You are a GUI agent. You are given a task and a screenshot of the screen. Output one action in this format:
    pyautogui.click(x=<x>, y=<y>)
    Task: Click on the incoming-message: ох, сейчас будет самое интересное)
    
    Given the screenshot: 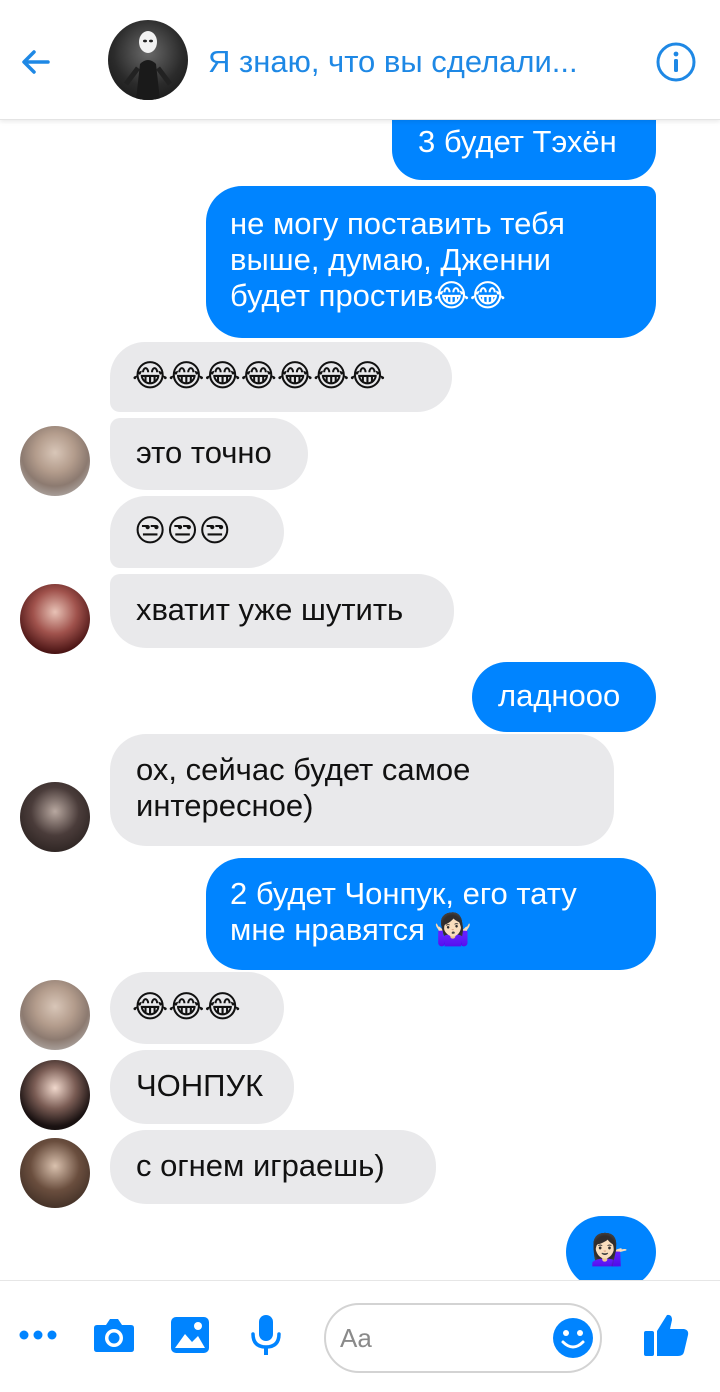 What is the action you would take?
    pyautogui.click(x=362, y=790)
    